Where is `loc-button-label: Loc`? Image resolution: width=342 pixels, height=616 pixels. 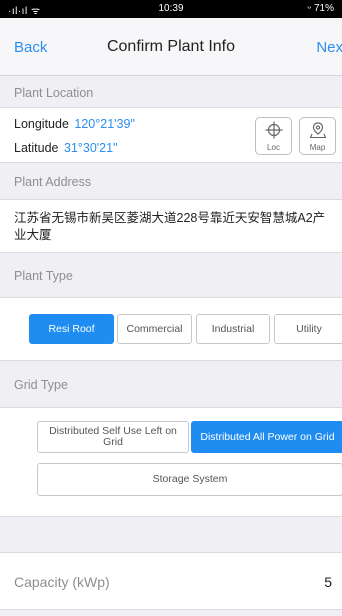
loc-button-label: Loc is located at coordinates (273, 147).